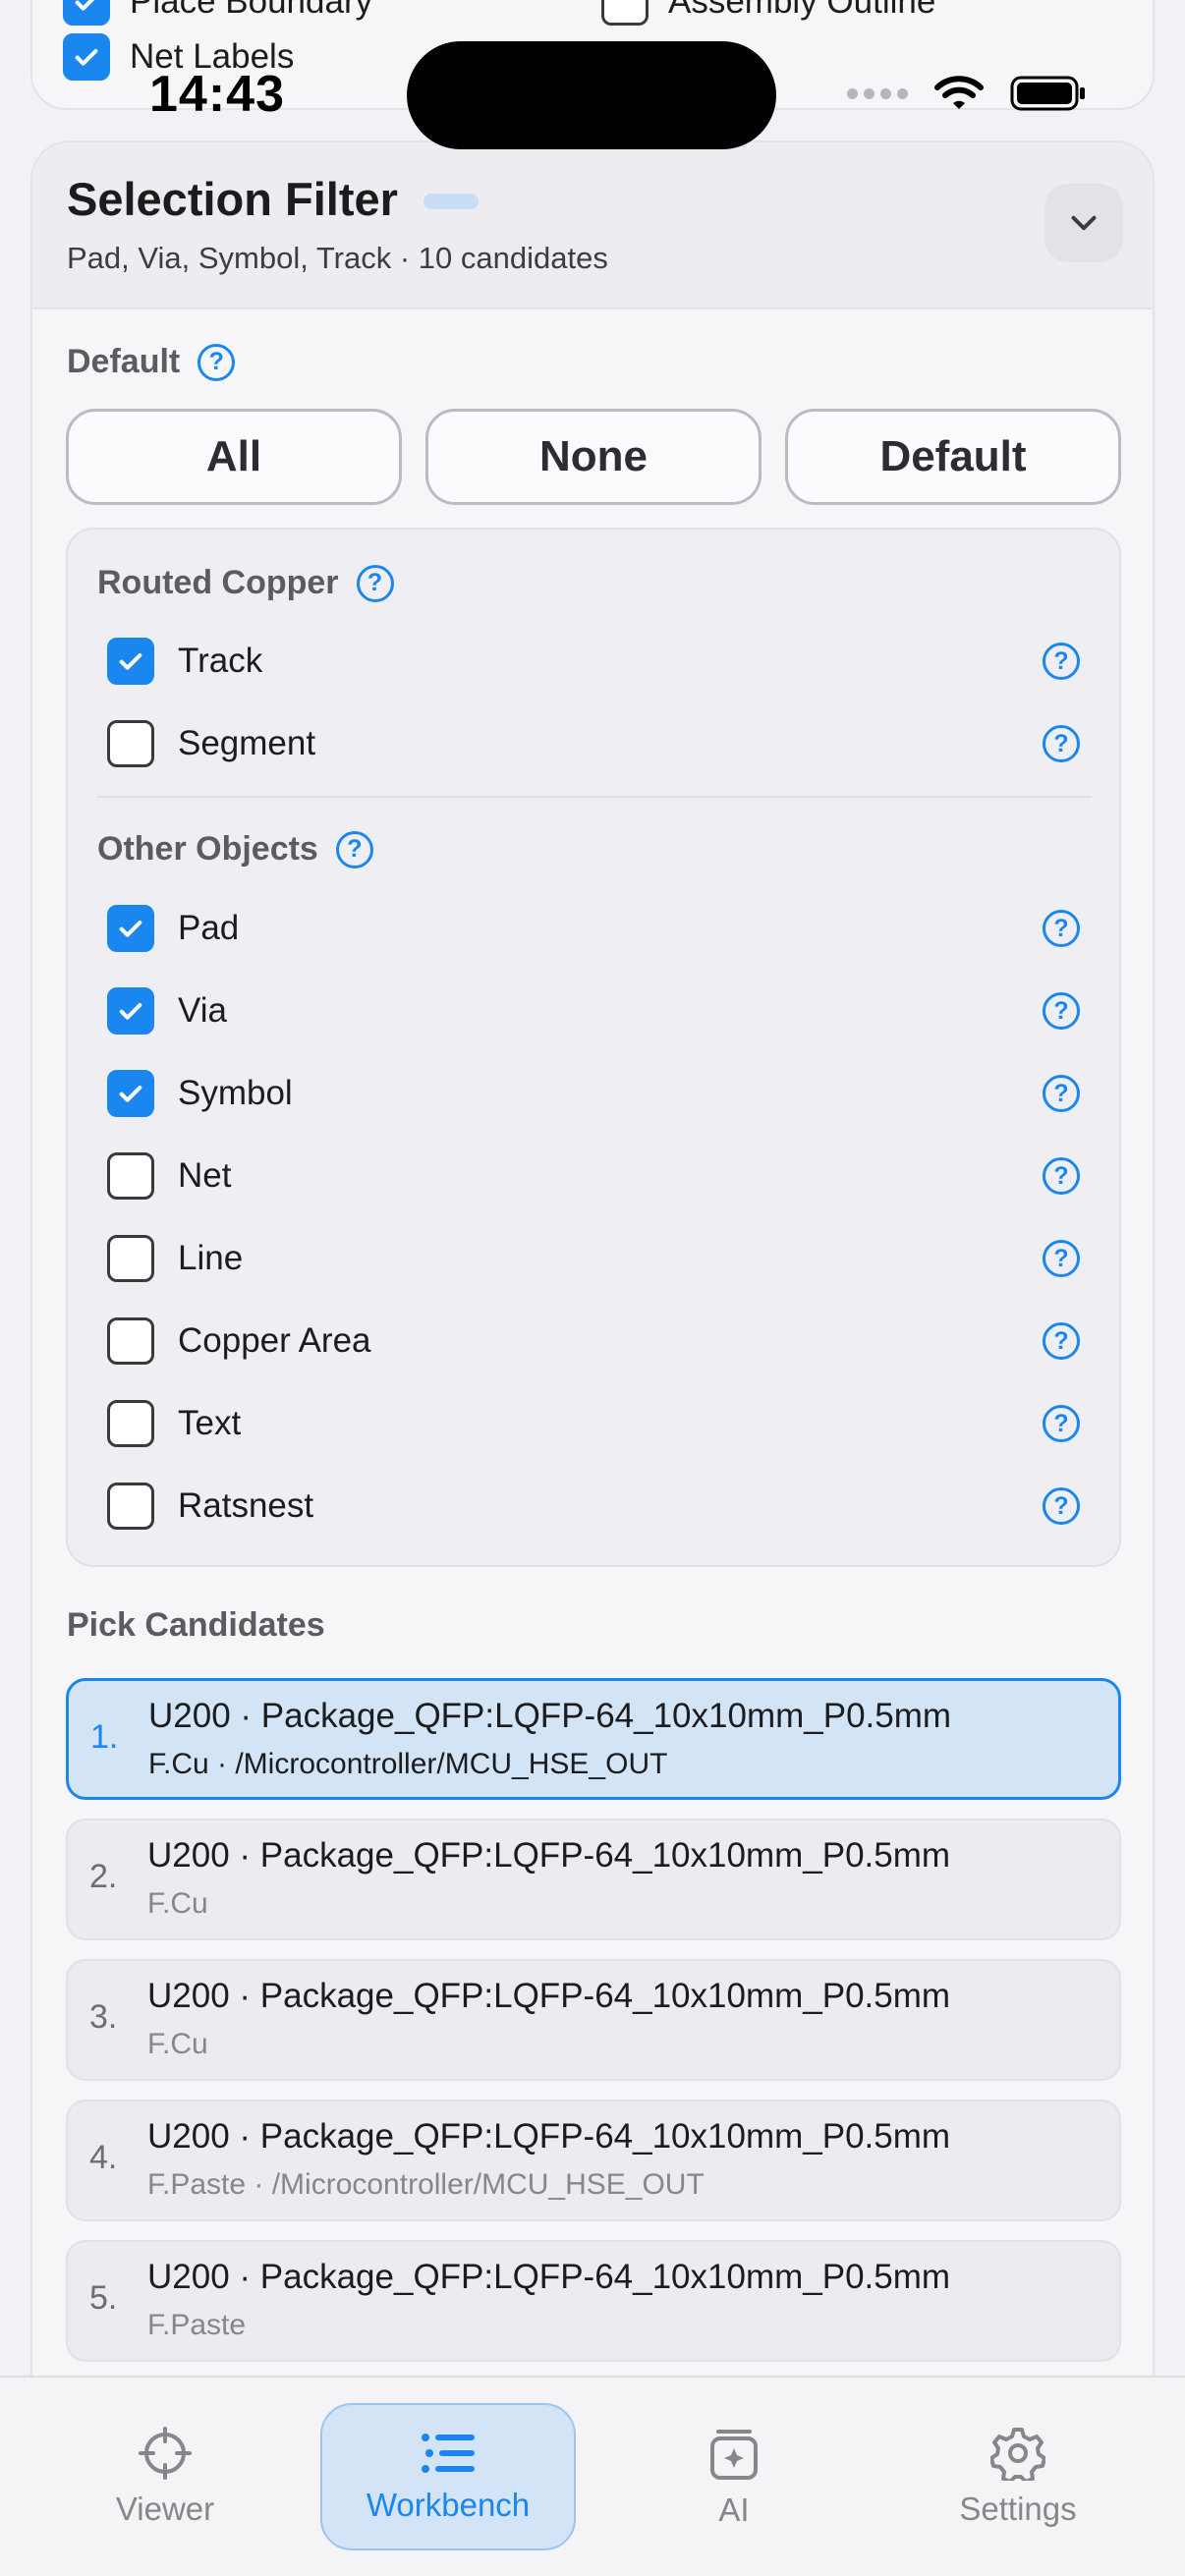 The image size is (1185, 2576). Describe the element at coordinates (959, 92) in the screenshot. I see `wifi-icon` at that location.